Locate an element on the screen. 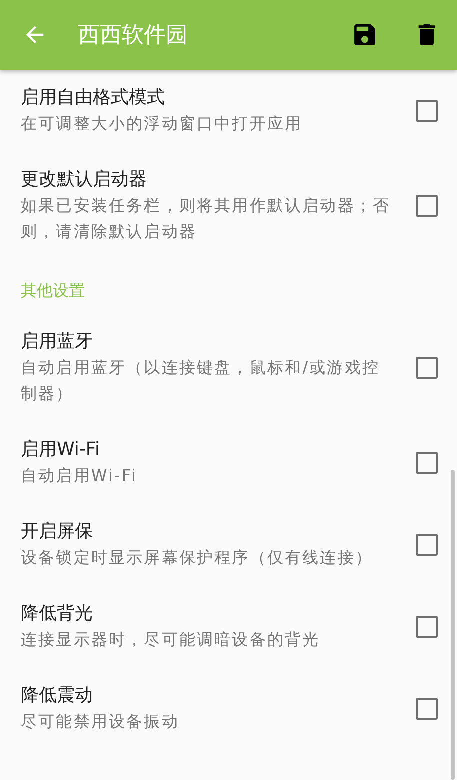 The width and height of the screenshot is (457, 780). setting-title: 开启屏保 is located at coordinates (57, 532).